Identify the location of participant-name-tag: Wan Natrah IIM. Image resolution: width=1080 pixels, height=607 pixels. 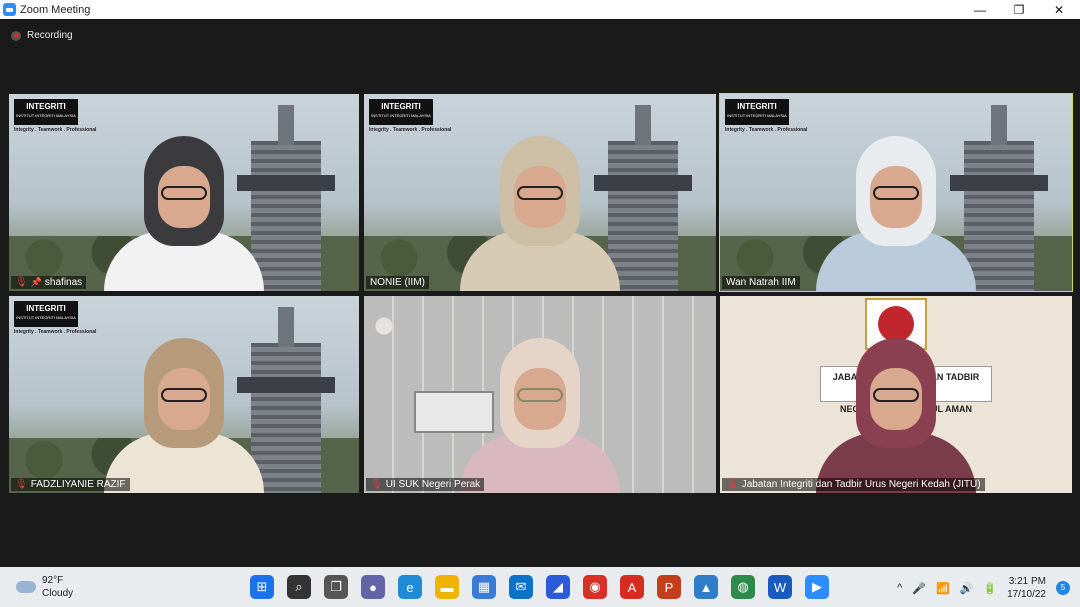
(761, 282).